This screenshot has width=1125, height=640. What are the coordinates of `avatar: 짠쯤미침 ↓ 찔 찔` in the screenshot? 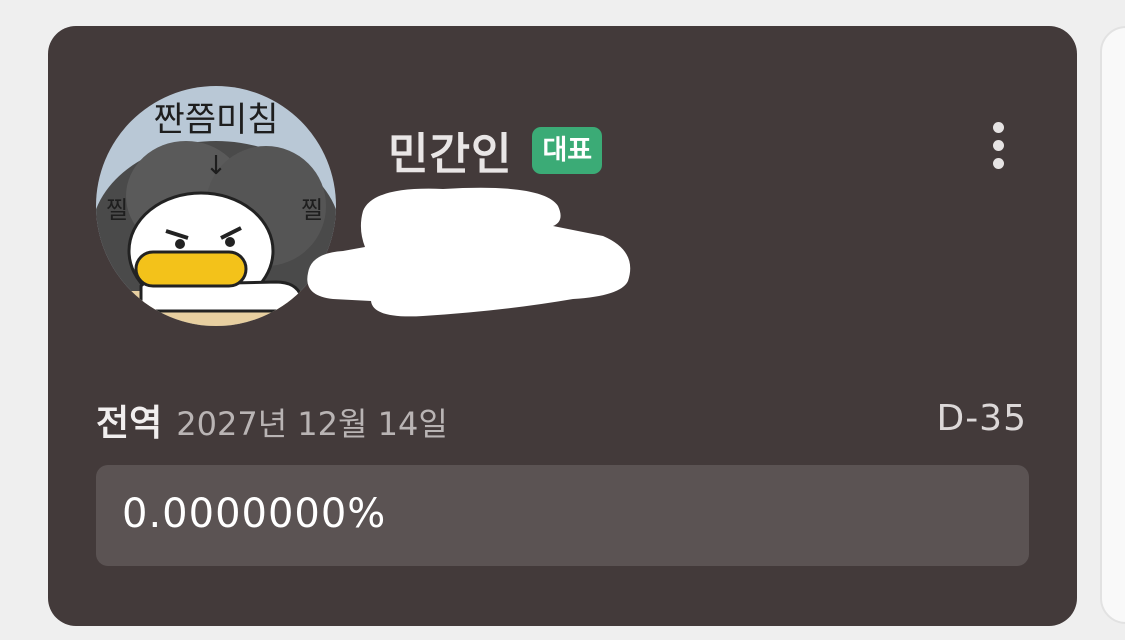 It's located at (216, 206).